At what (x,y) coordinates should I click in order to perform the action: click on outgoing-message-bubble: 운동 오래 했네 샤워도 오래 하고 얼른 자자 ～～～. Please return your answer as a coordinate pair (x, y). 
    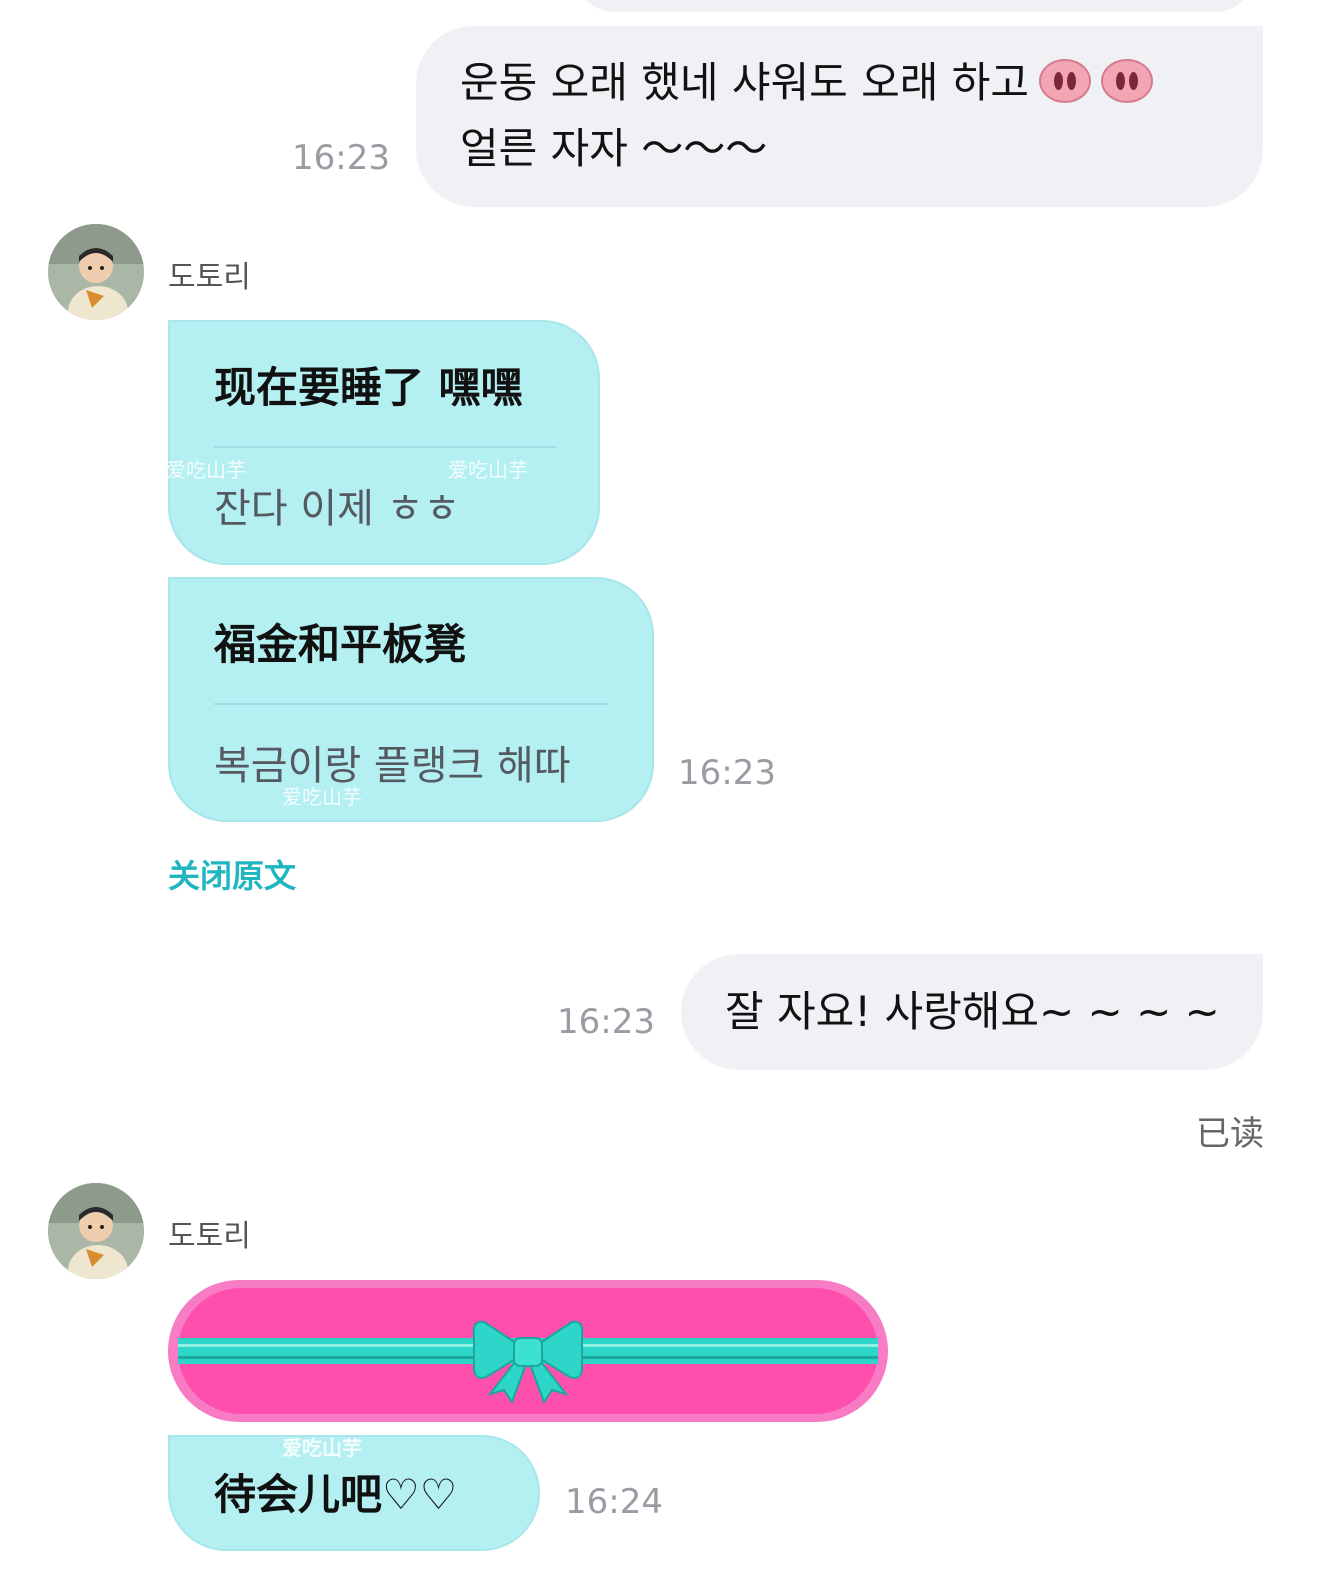
    Looking at the image, I should click on (839, 116).